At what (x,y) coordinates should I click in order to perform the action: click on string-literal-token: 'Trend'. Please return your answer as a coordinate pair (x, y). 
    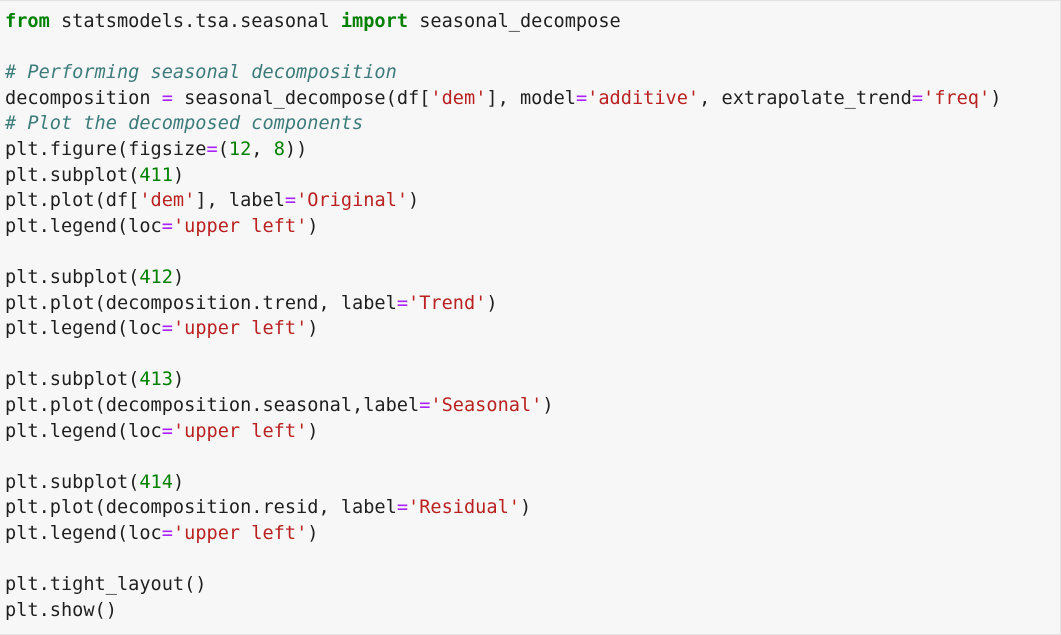
    Looking at the image, I should click on (447, 303).